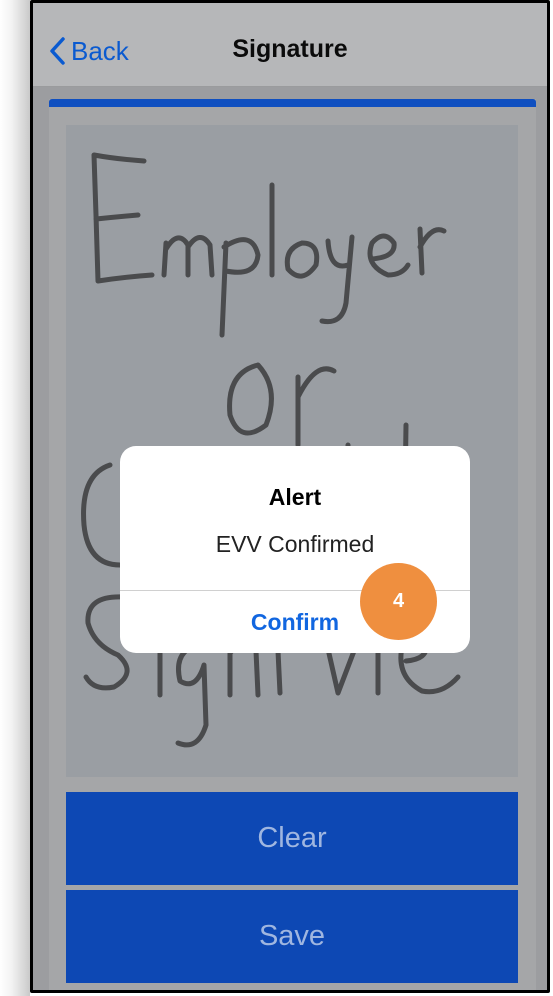  What do you see at coordinates (292, 838) in the screenshot?
I see `clear-button: Clear` at bounding box center [292, 838].